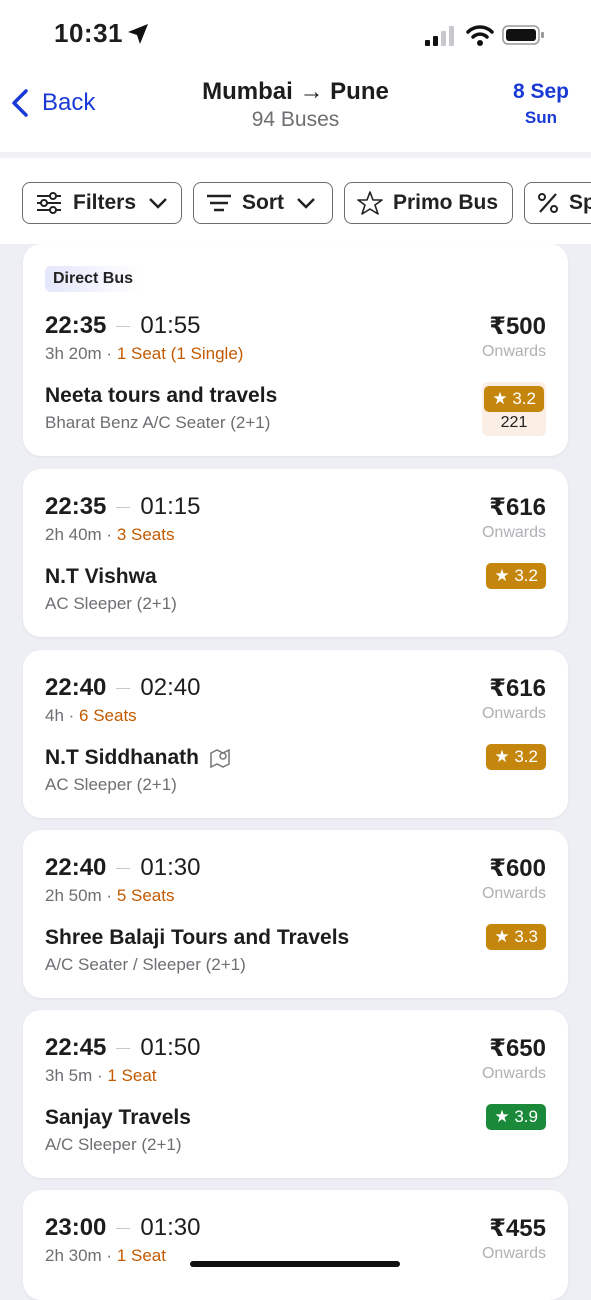 The height and width of the screenshot is (1300, 591). Describe the element at coordinates (113, 1144) in the screenshot. I see `bus-type: A/C Sleeper (2+1)` at that location.